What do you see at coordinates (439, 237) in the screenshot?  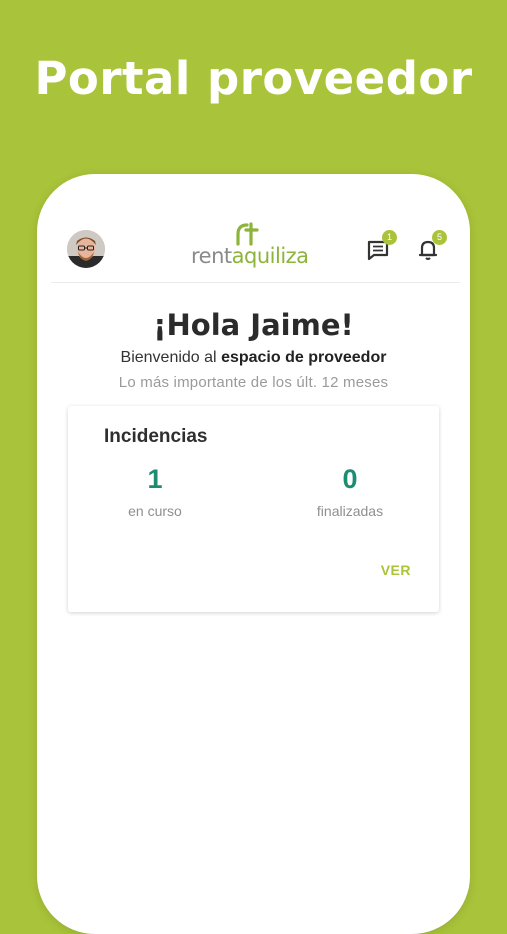 I see `notifications-badge: 5` at bounding box center [439, 237].